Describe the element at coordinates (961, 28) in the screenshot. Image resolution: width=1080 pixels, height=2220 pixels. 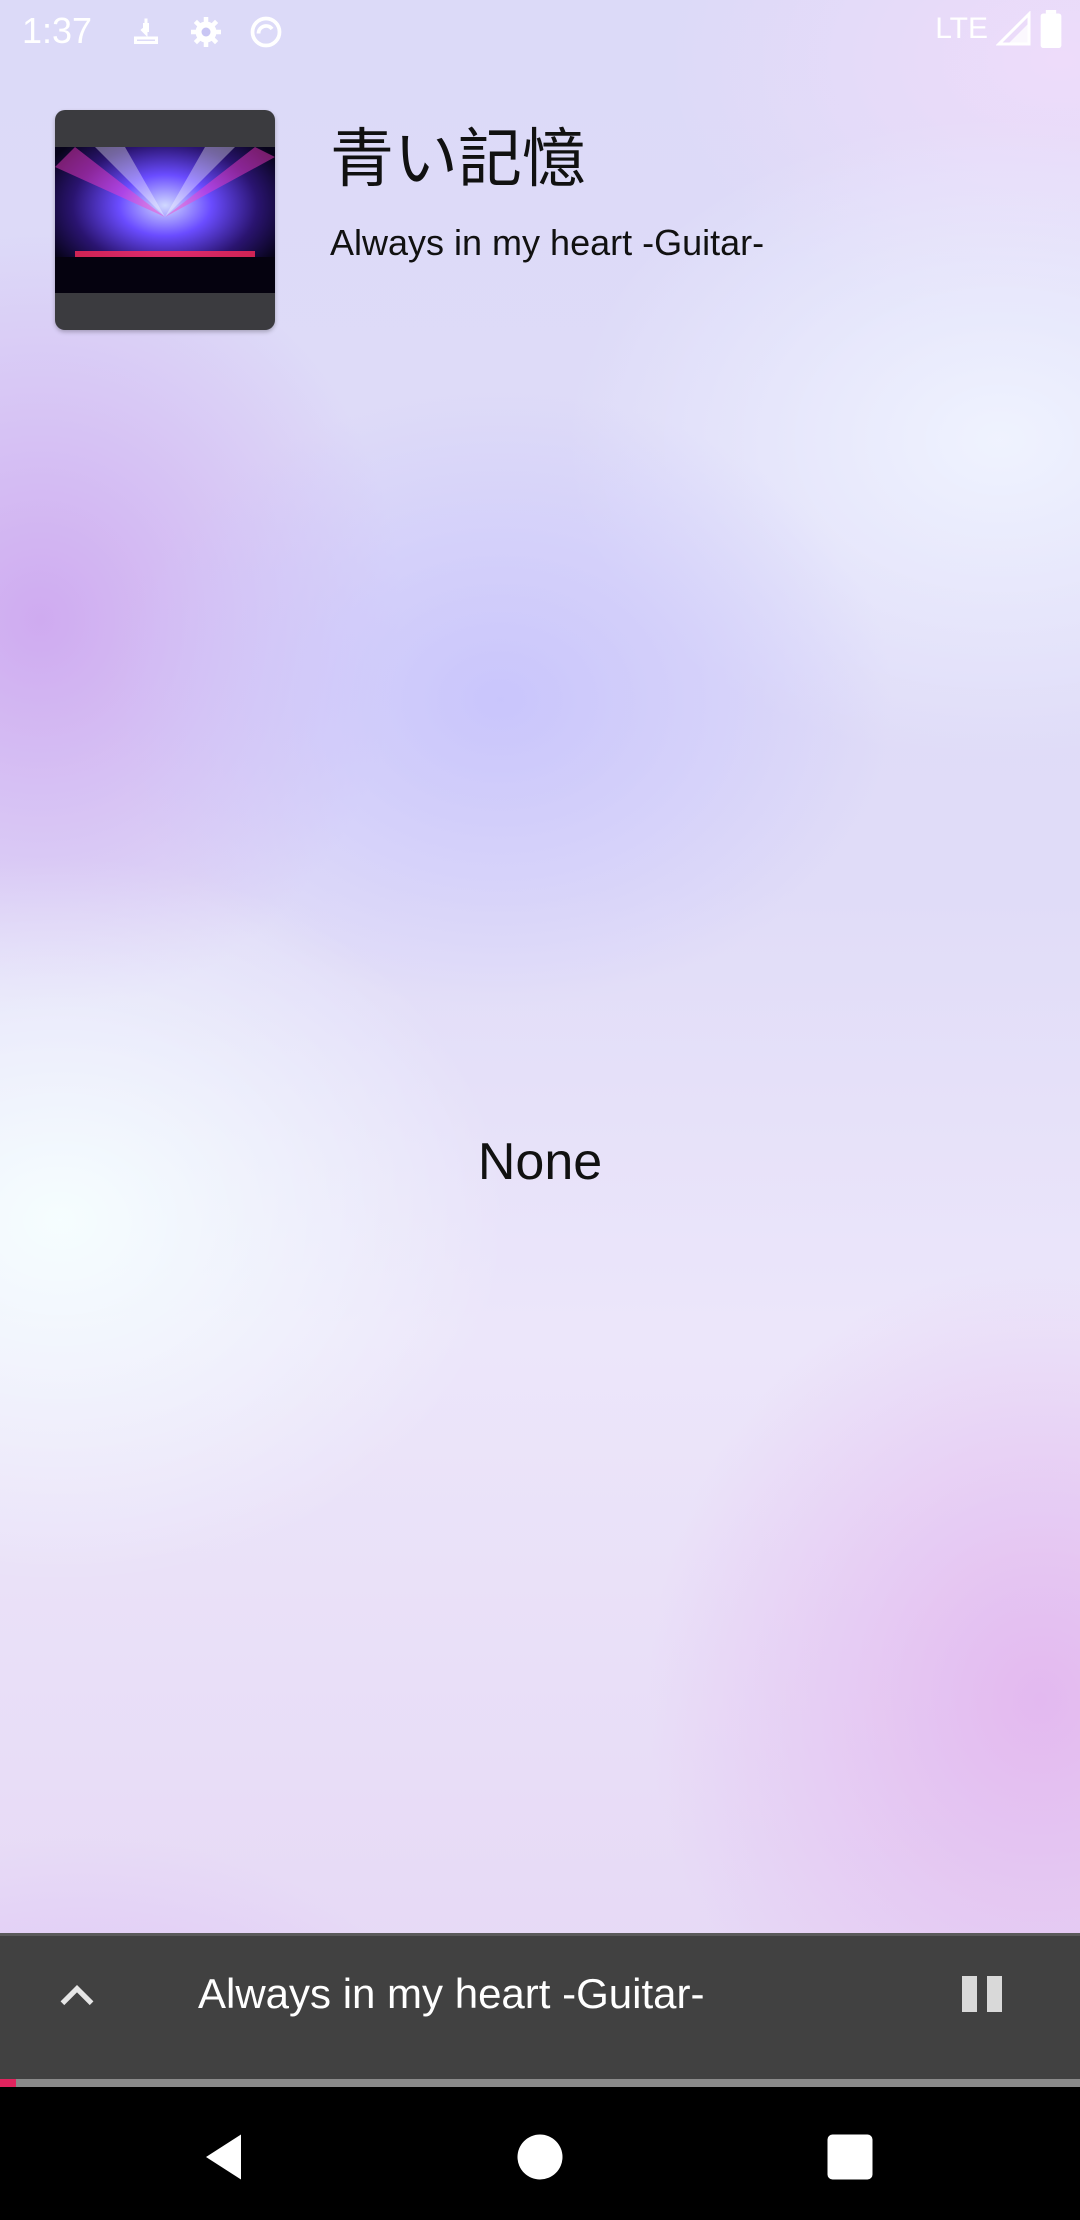
I see `network-label: LTE` at that location.